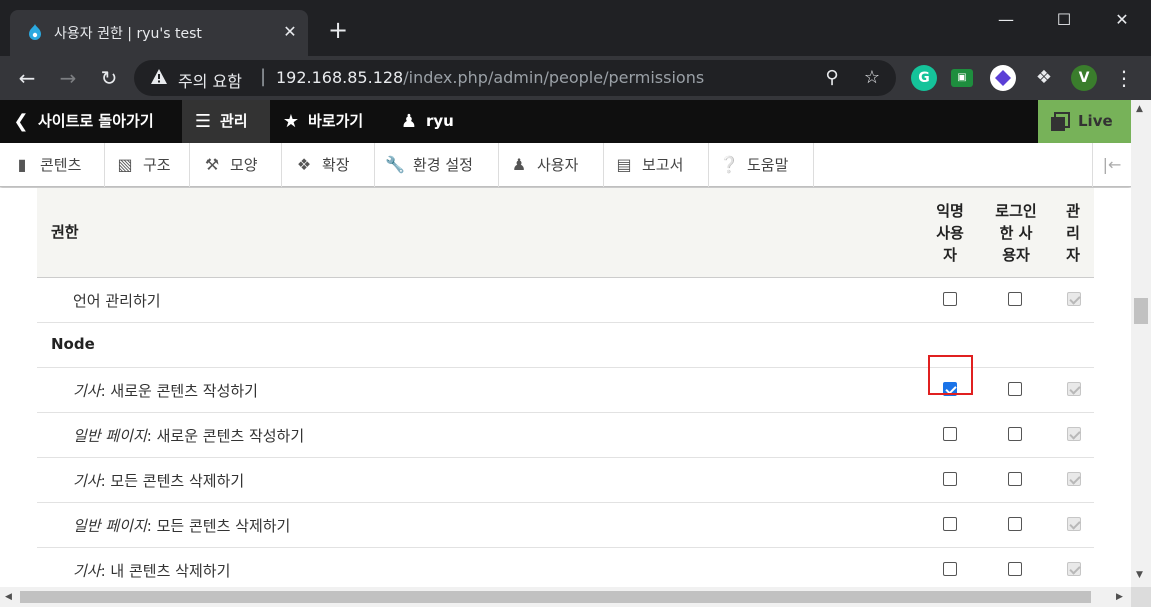 This screenshot has height=607, width=1151. Describe the element at coordinates (147, 165) in the screenshot. I see `tray-item-structure: ▧ 구조` at that location.